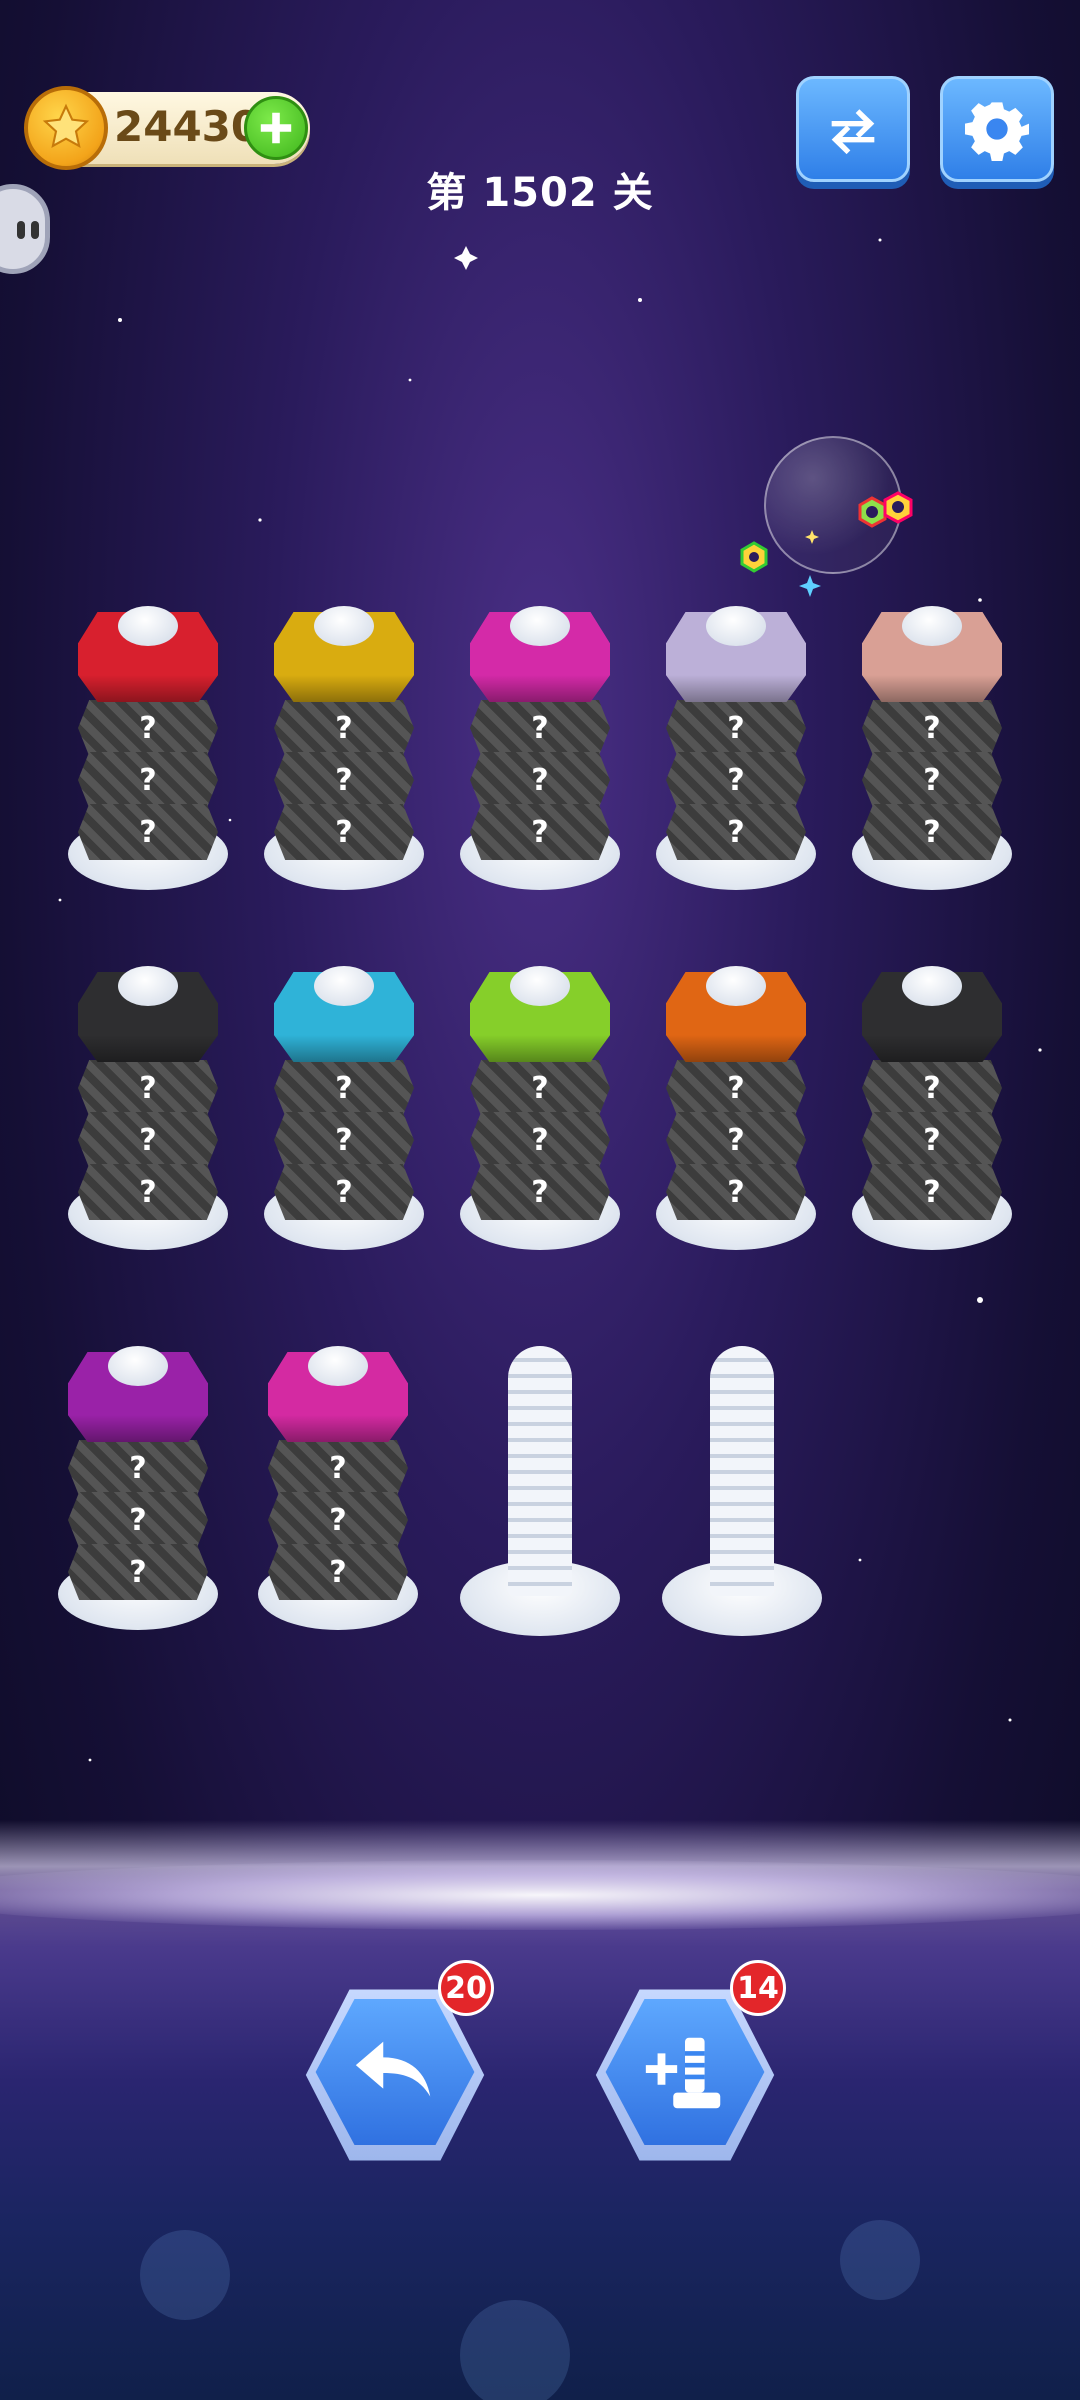  What do you see at coordinates (826, 544) in the screenshot?
I see `floating-nuts-icon` at bounding box center [826, 544].